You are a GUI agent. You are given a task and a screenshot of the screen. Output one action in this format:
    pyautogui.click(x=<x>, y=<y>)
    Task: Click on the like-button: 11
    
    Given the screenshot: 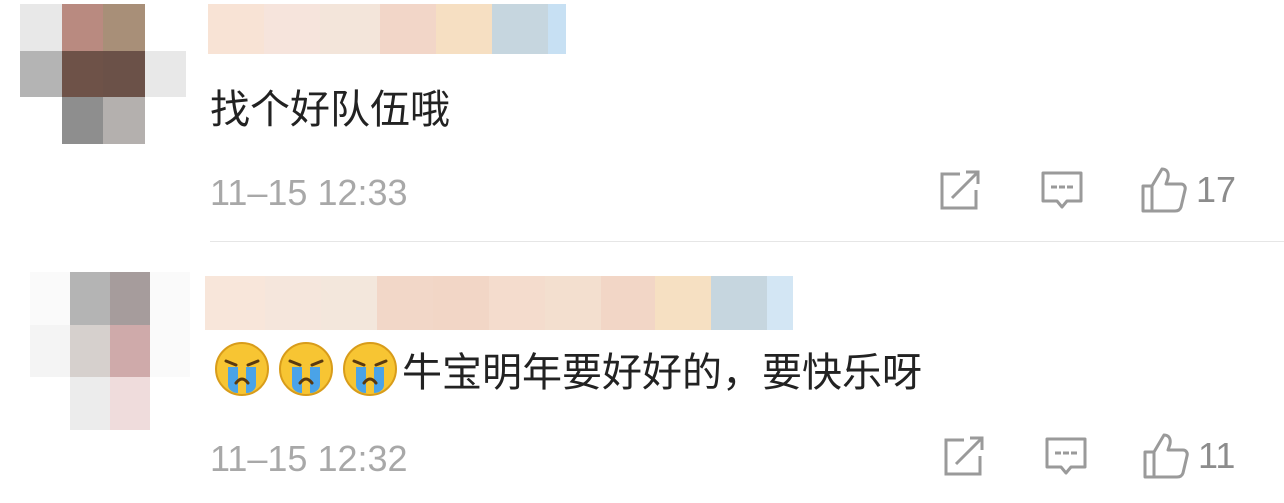 What is the action you would take?
    pyautogui.click(x=1188, y=456)
    